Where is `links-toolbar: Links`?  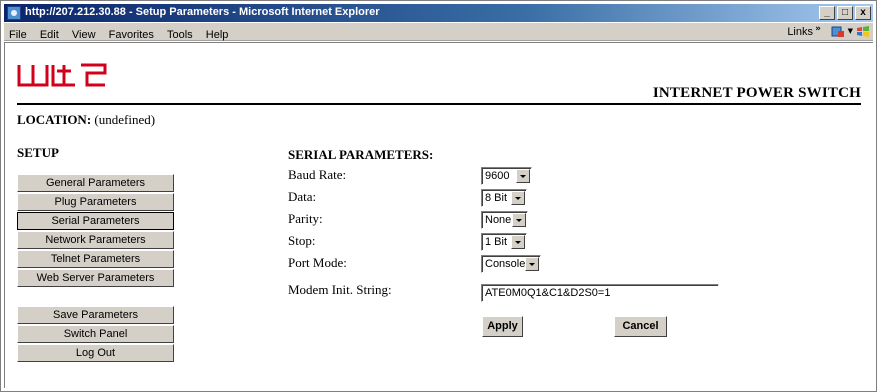
links-toolbar: Links is located at coordinates (800, 32).